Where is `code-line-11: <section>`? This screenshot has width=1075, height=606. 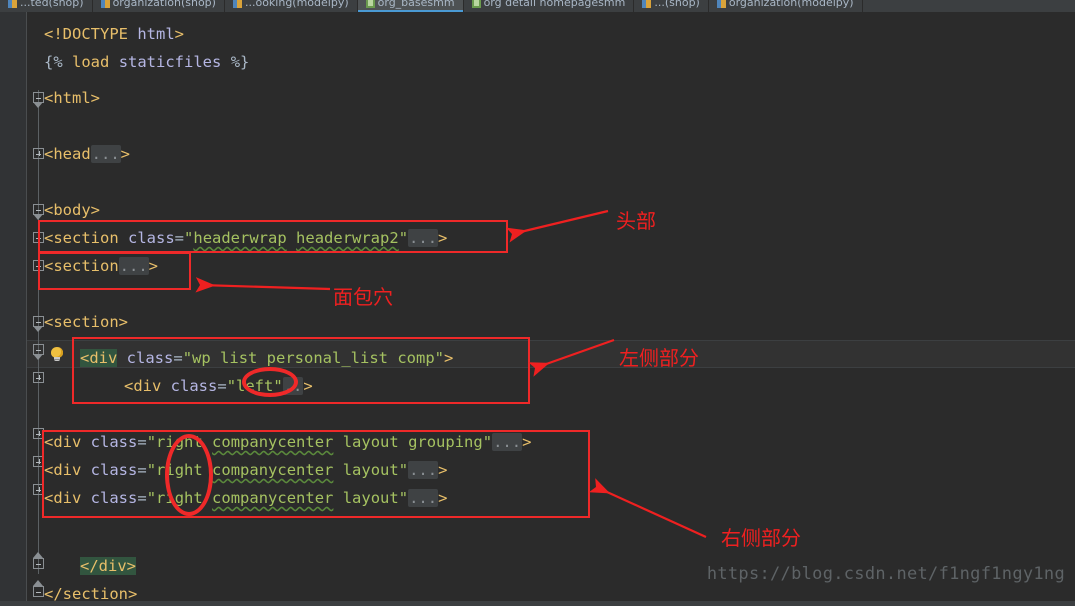 code-line-11: <section> is located at coordinates (86, 322).